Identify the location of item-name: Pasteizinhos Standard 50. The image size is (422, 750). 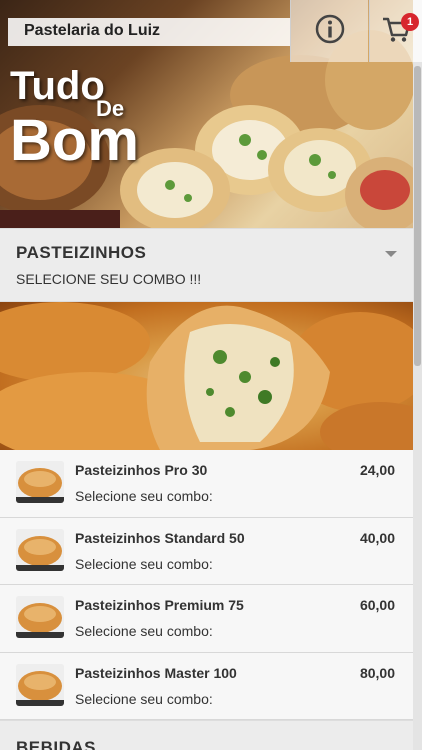
(160, 537).